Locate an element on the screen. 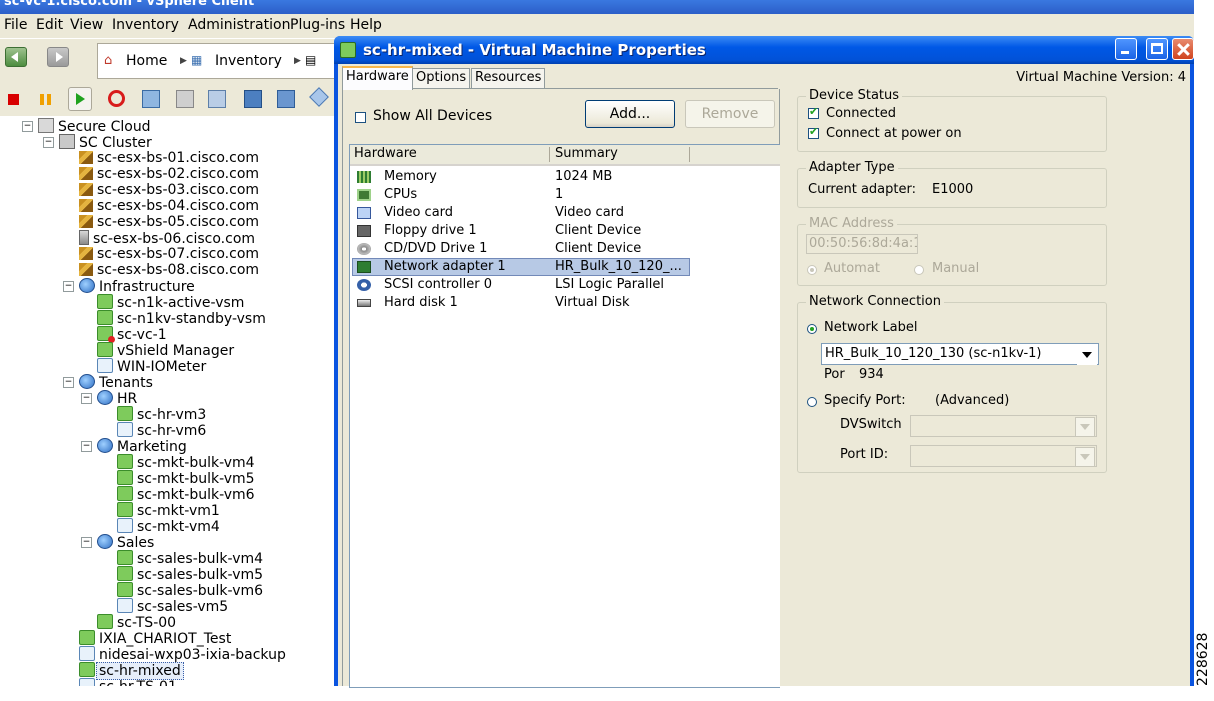 Image resolution: width=1214 pixels, height=701 pixels. network-label-radio is located at coordinates (812, 329).